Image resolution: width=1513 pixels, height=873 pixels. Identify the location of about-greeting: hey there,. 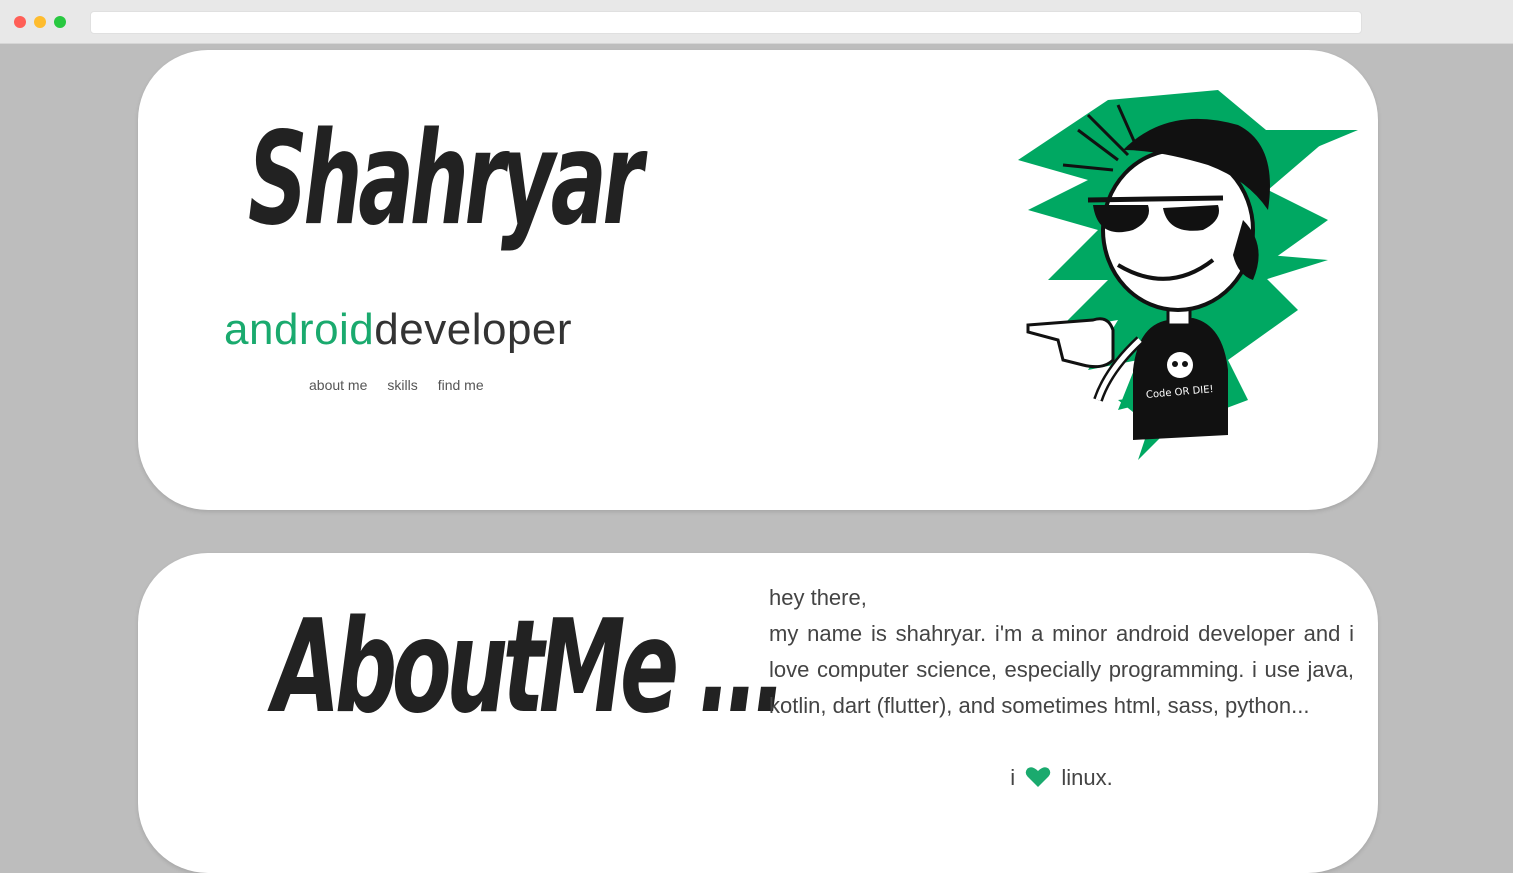
(818, 597).